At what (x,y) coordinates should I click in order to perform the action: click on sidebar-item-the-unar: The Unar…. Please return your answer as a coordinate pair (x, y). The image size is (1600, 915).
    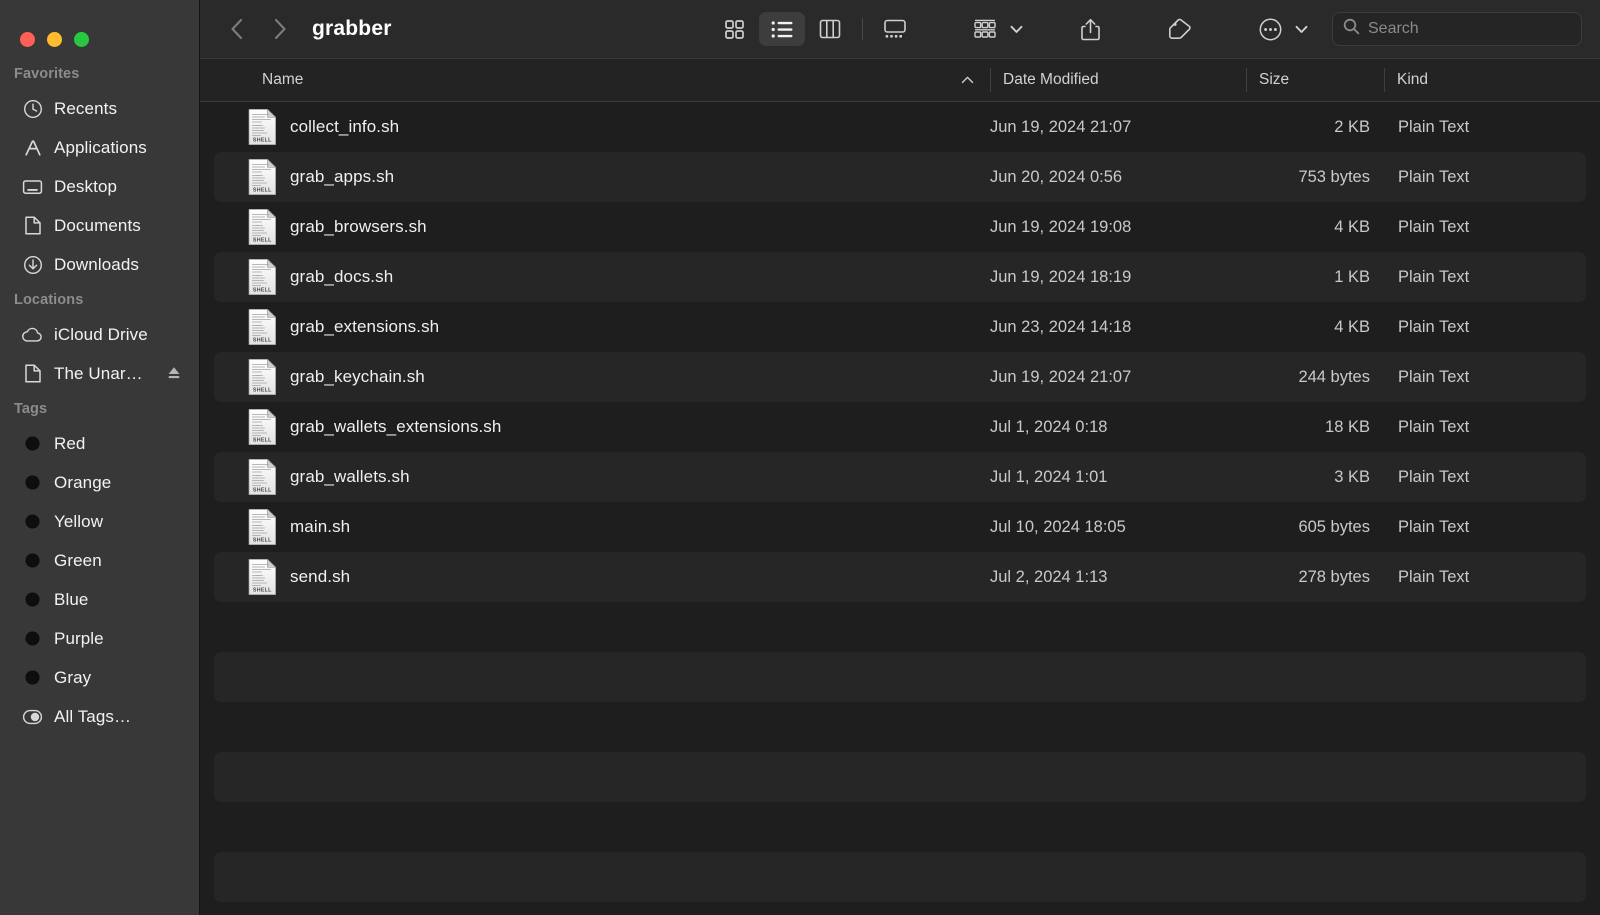
    Looking at the image, I should click on (99, 373).